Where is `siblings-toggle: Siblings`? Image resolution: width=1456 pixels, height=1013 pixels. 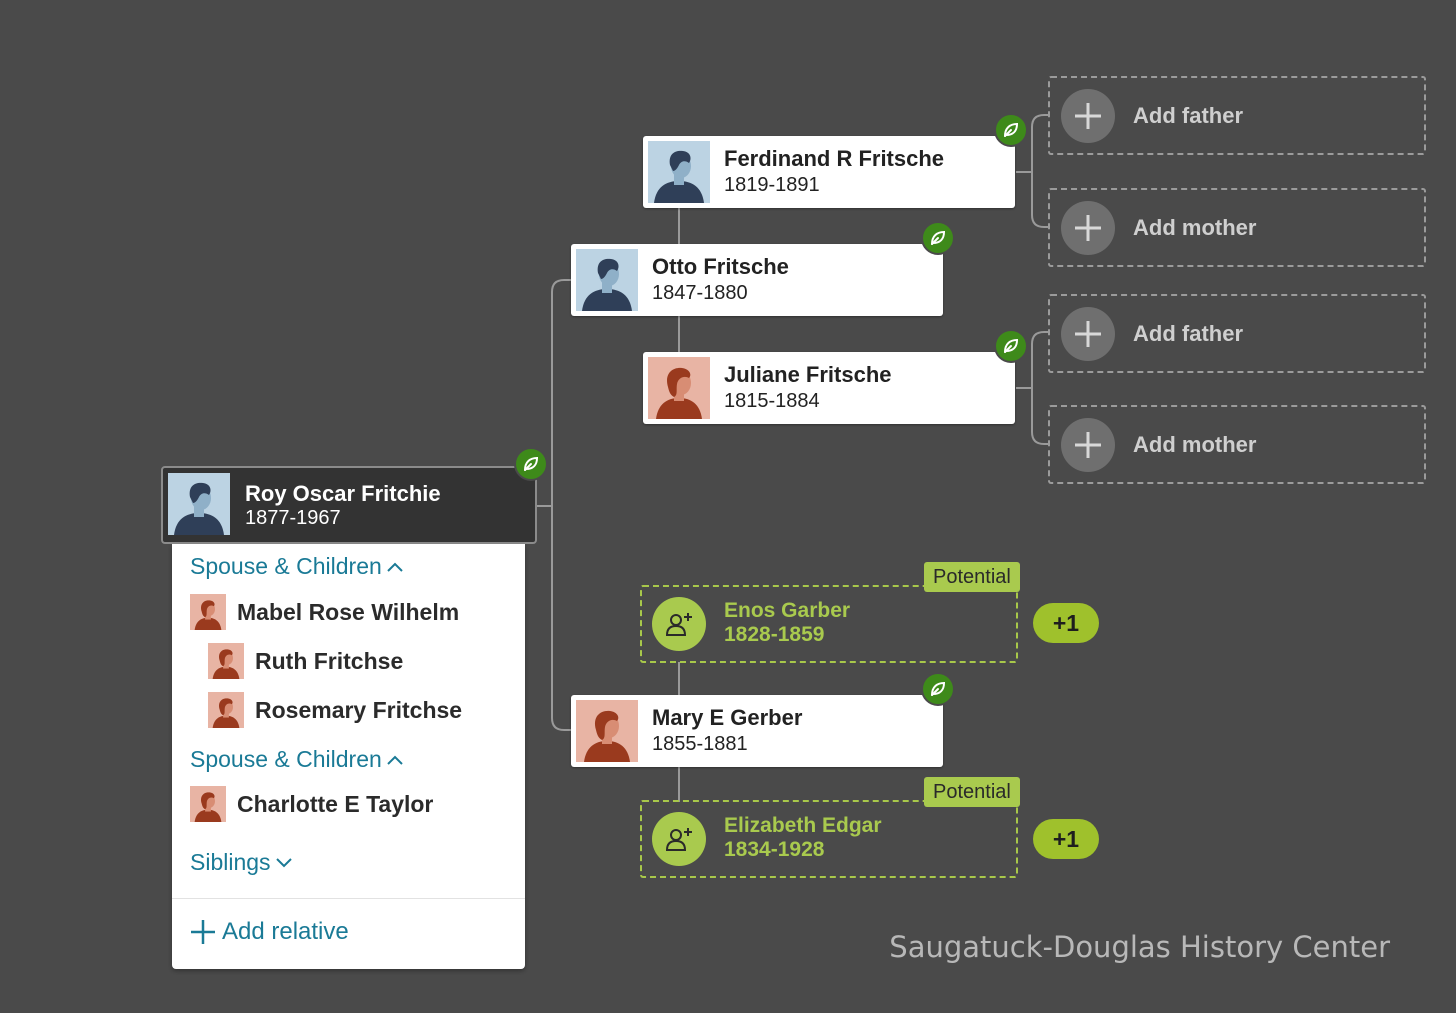 siblings-toggle: Siblings is located at coordinates (242, 862).